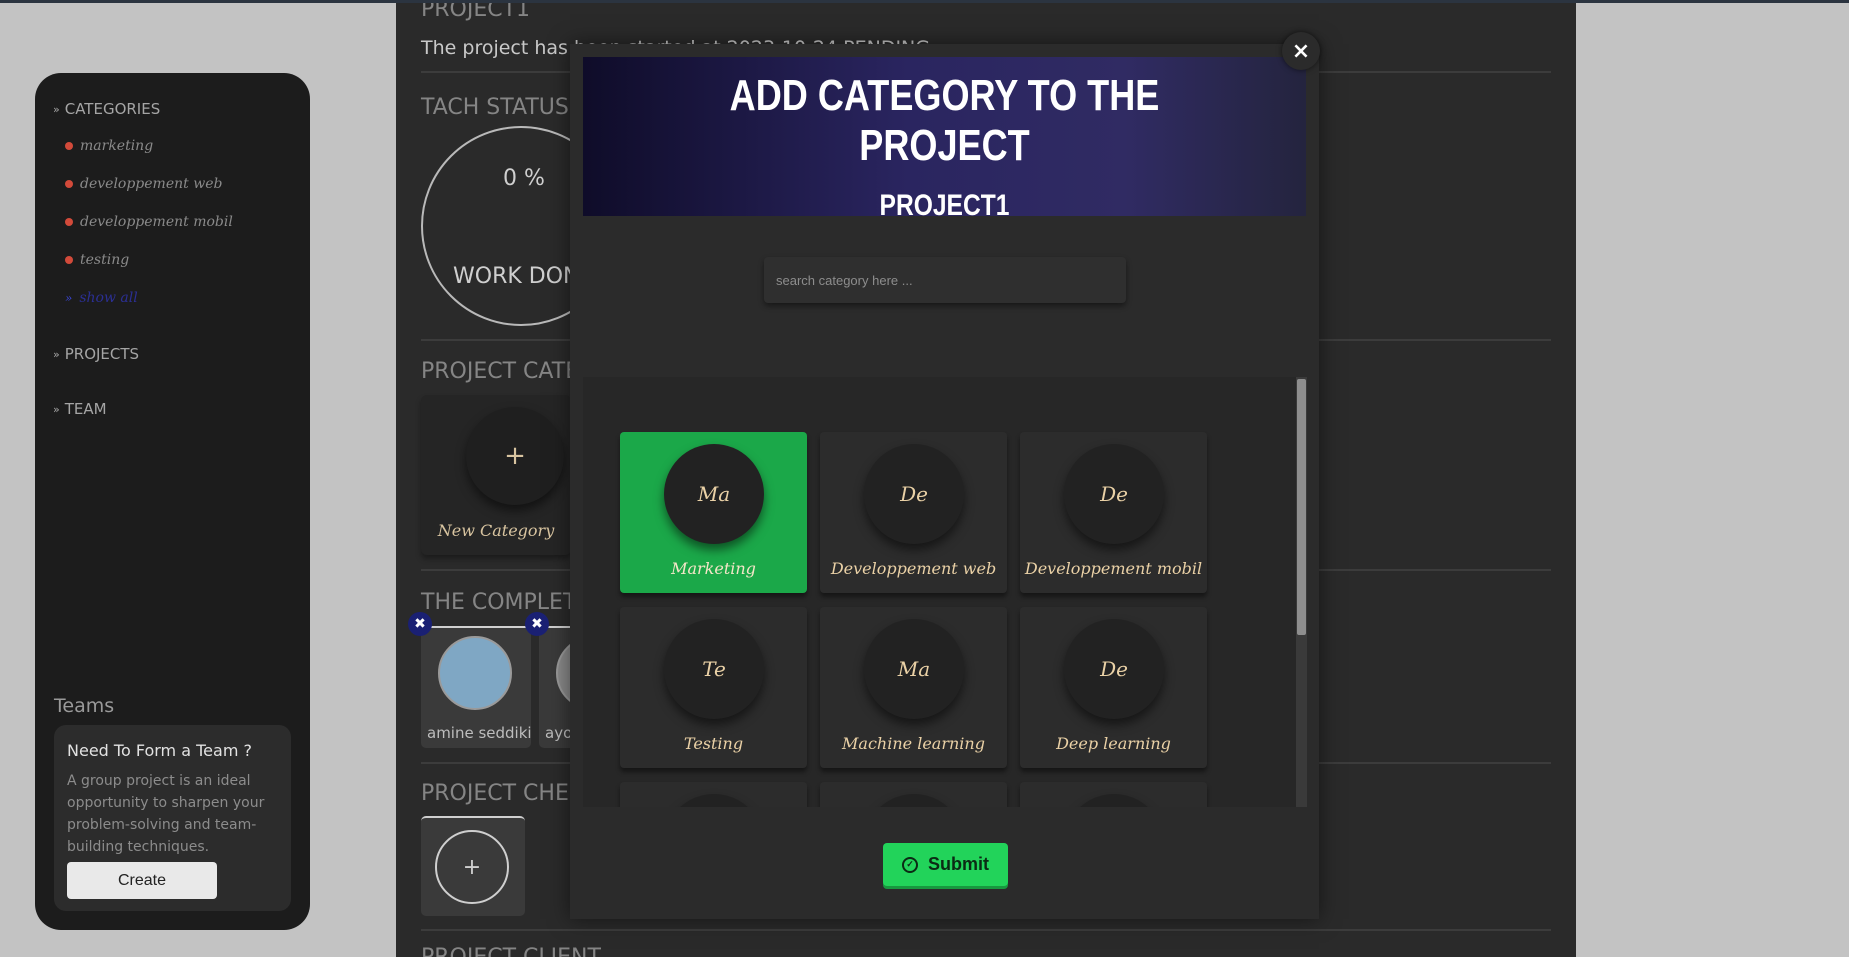 This screenshot has width=1849, height=957. I want to click on team-card-title: Need To Form a Team ?, so click(159, 750).